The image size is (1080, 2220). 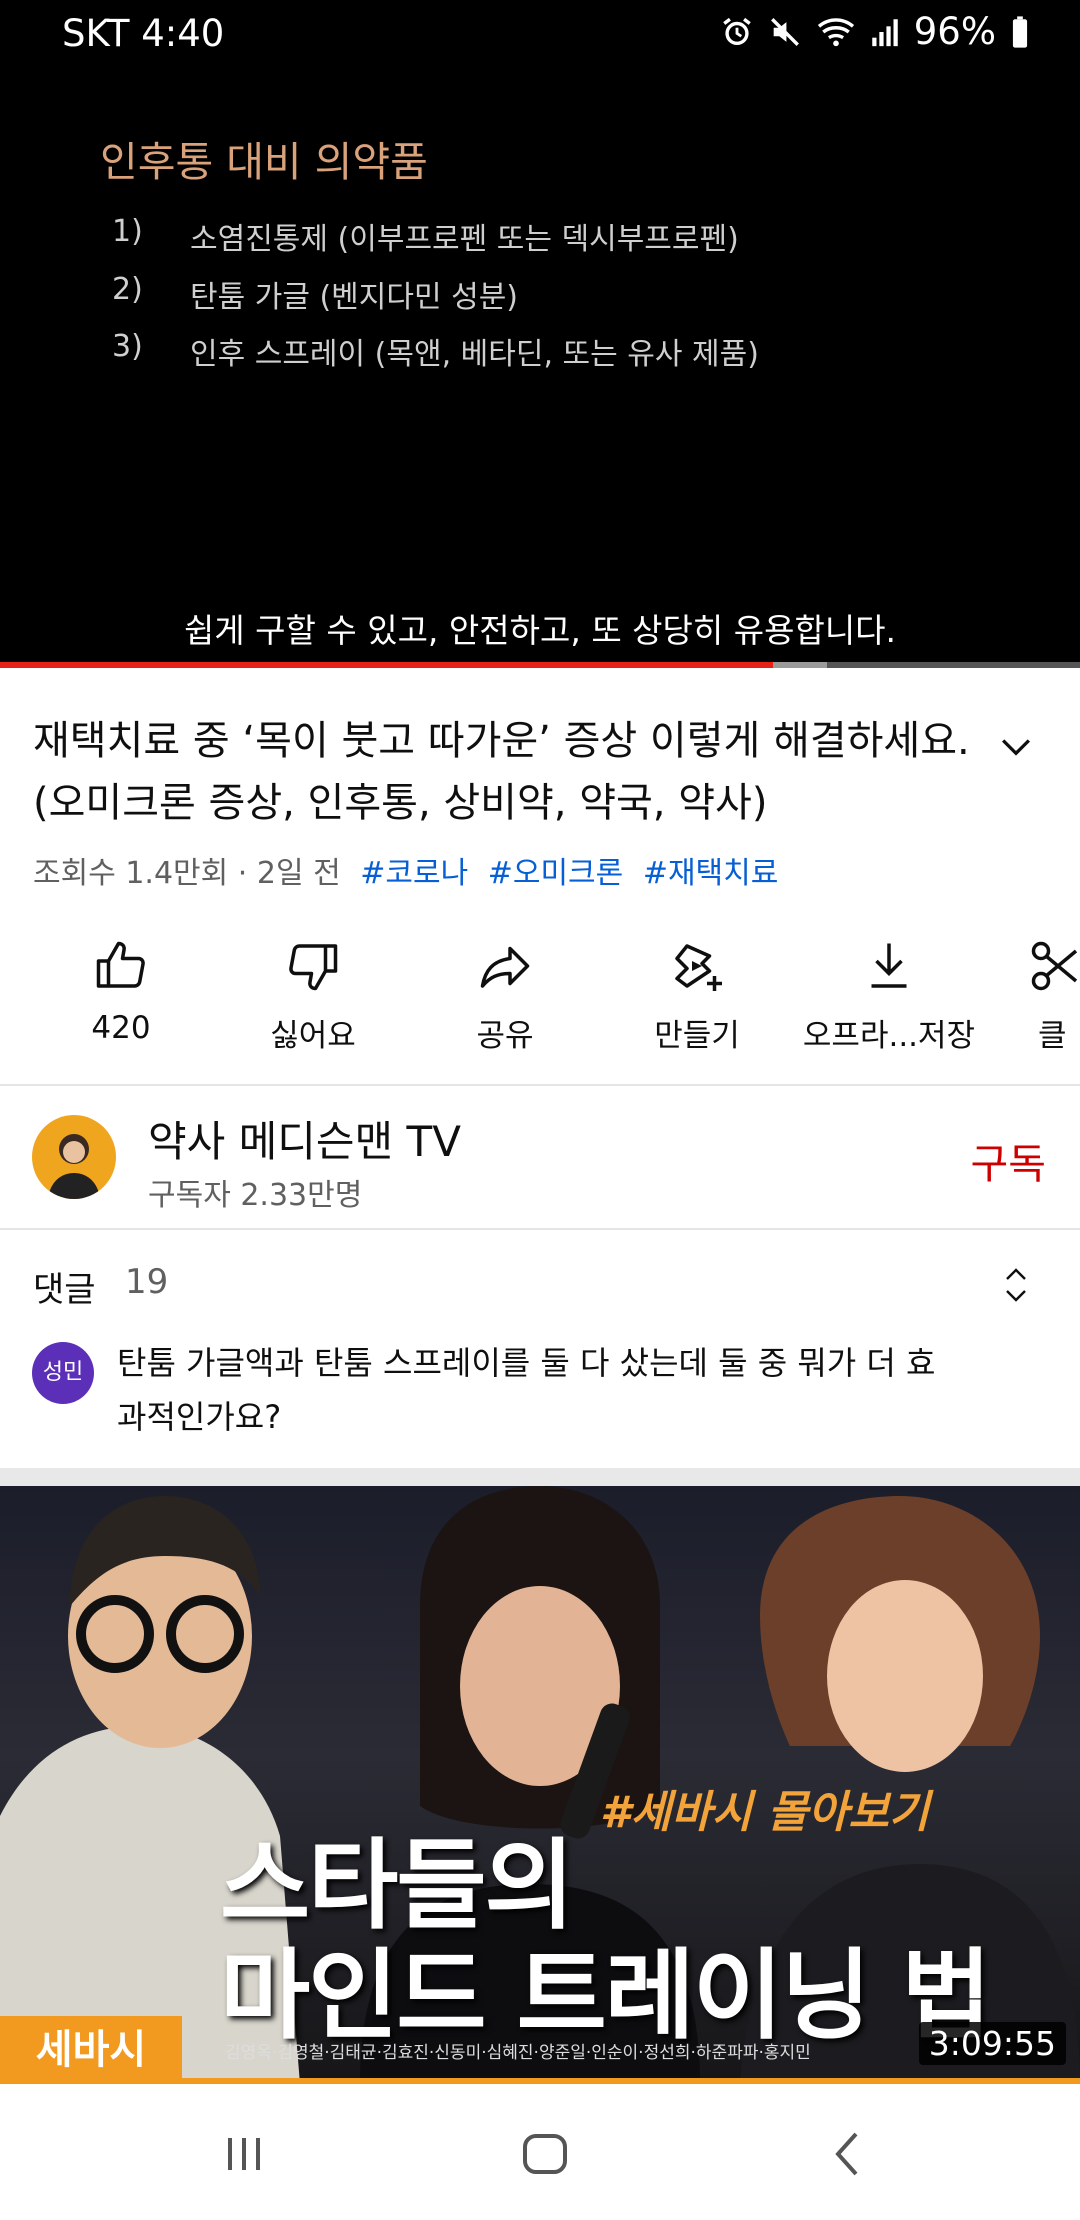 What do you see at coordinates (121, 1000) in the screenshot?
I see `like-button: 420` at bounding box center [121, 1000].